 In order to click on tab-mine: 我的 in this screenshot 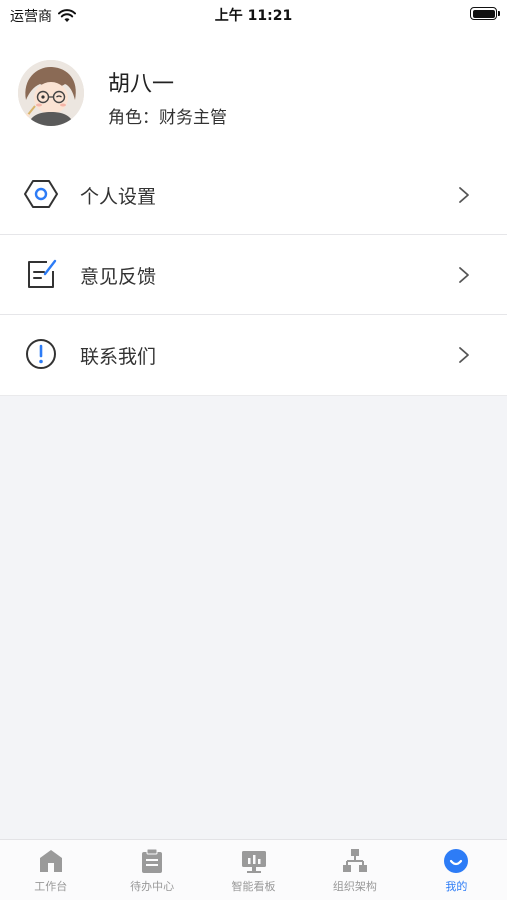, I will do `click(456, 870)`.